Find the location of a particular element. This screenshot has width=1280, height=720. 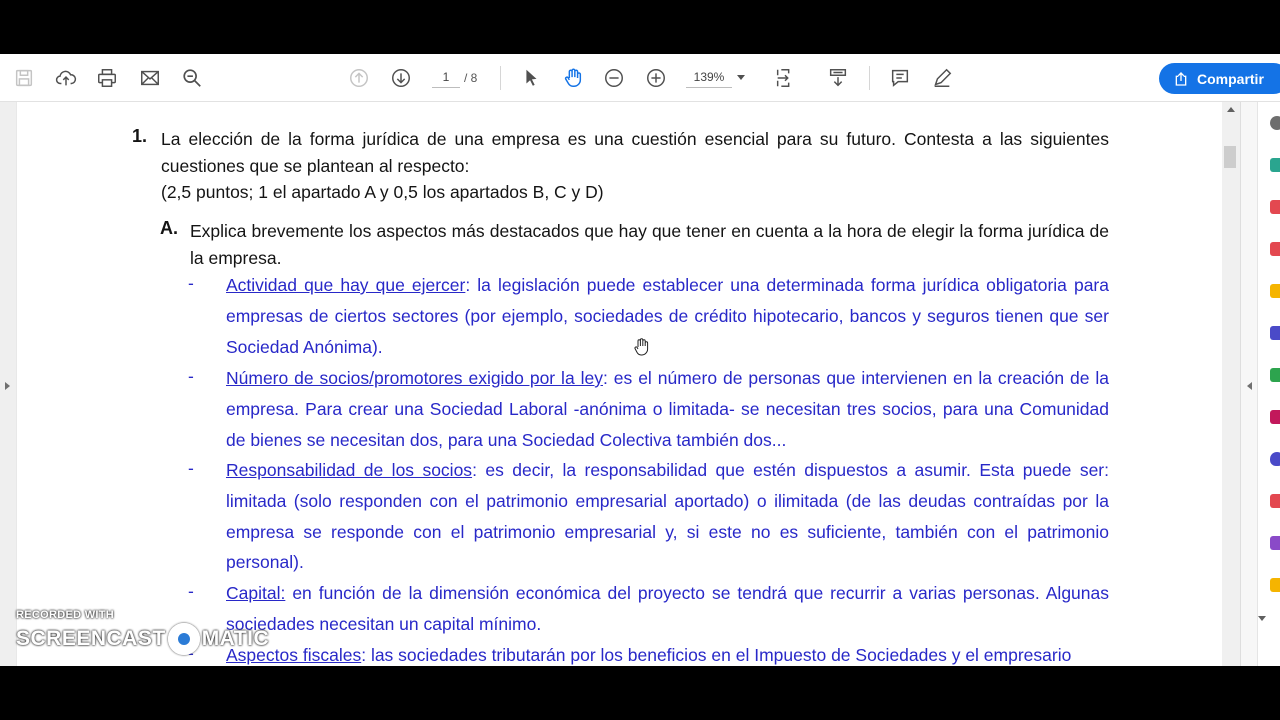

watermark-line2: SCREENCAST MATIC is located at coordinates (142, 639).